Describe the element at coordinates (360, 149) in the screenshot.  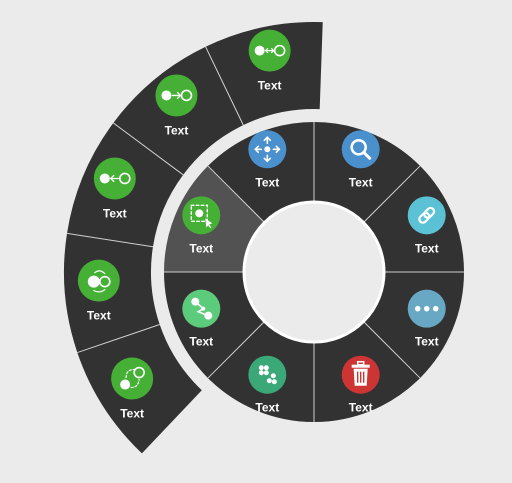
I see `search-icon` at that location.